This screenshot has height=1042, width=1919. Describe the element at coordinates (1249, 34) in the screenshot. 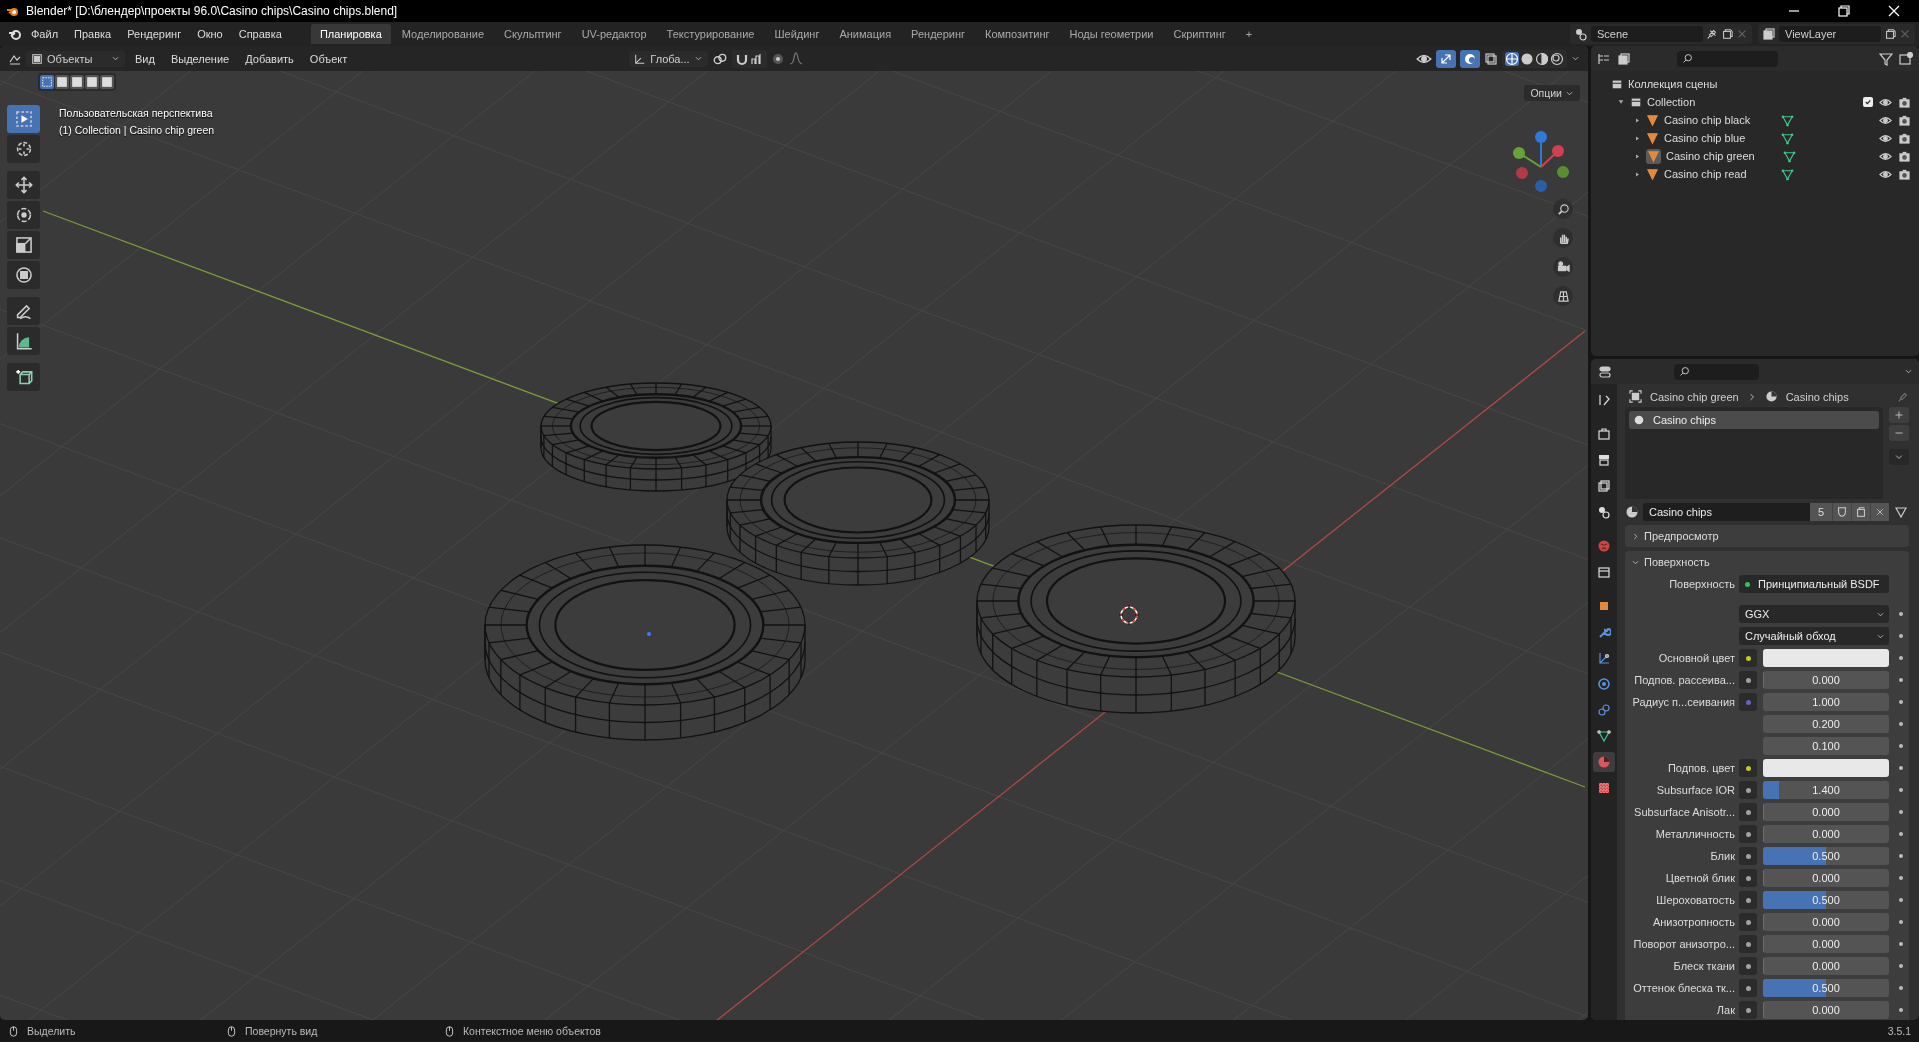

I see `add-workspace-button: +` at that location.